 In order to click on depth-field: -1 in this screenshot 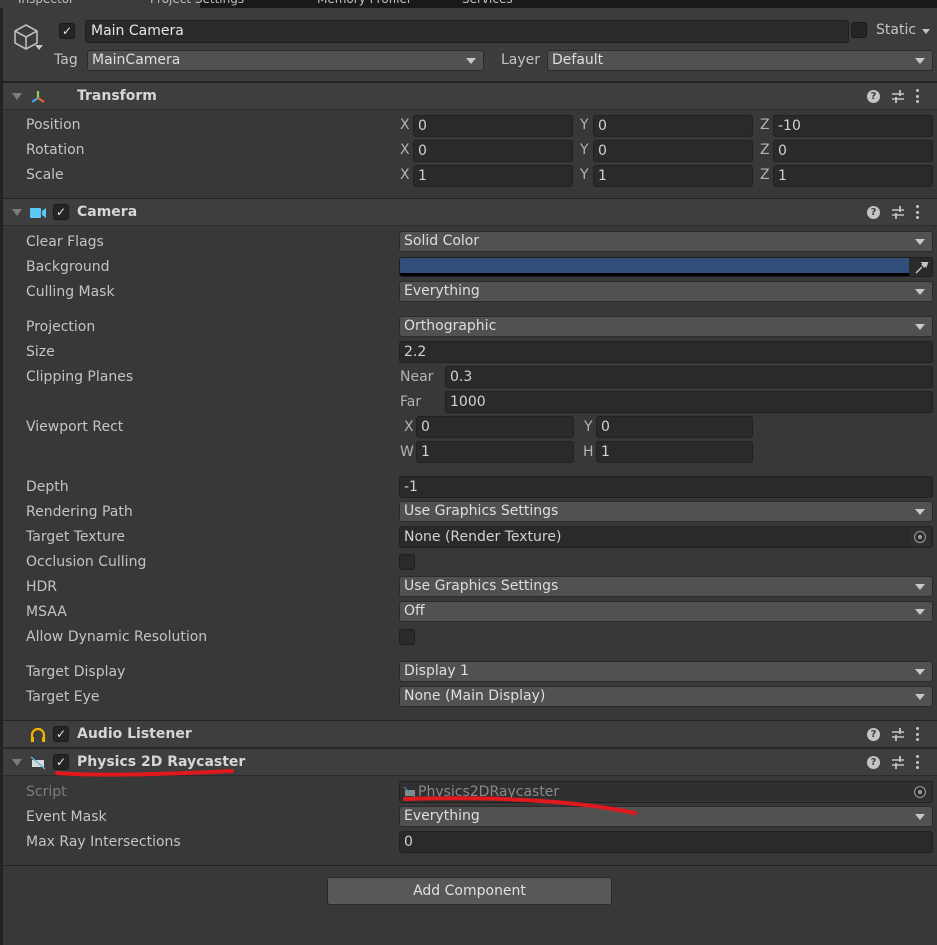, I will do `click(666, 487)`.